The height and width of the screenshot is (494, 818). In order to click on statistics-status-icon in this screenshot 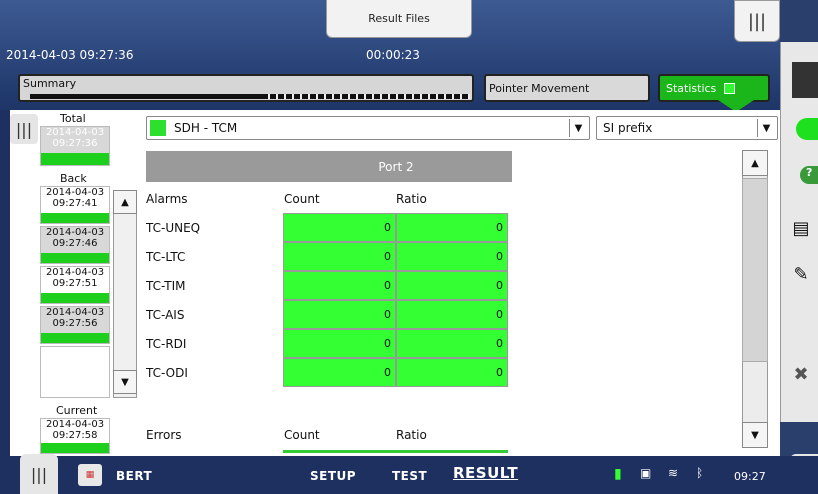, I will do `click(730, 88)`.